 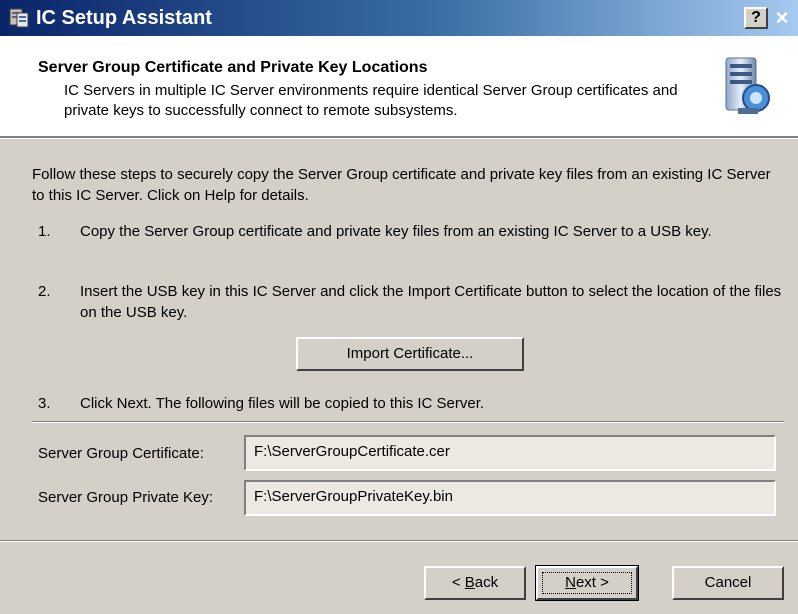 I want to click on next-mnemonic: N, so click(x=570, y=582).